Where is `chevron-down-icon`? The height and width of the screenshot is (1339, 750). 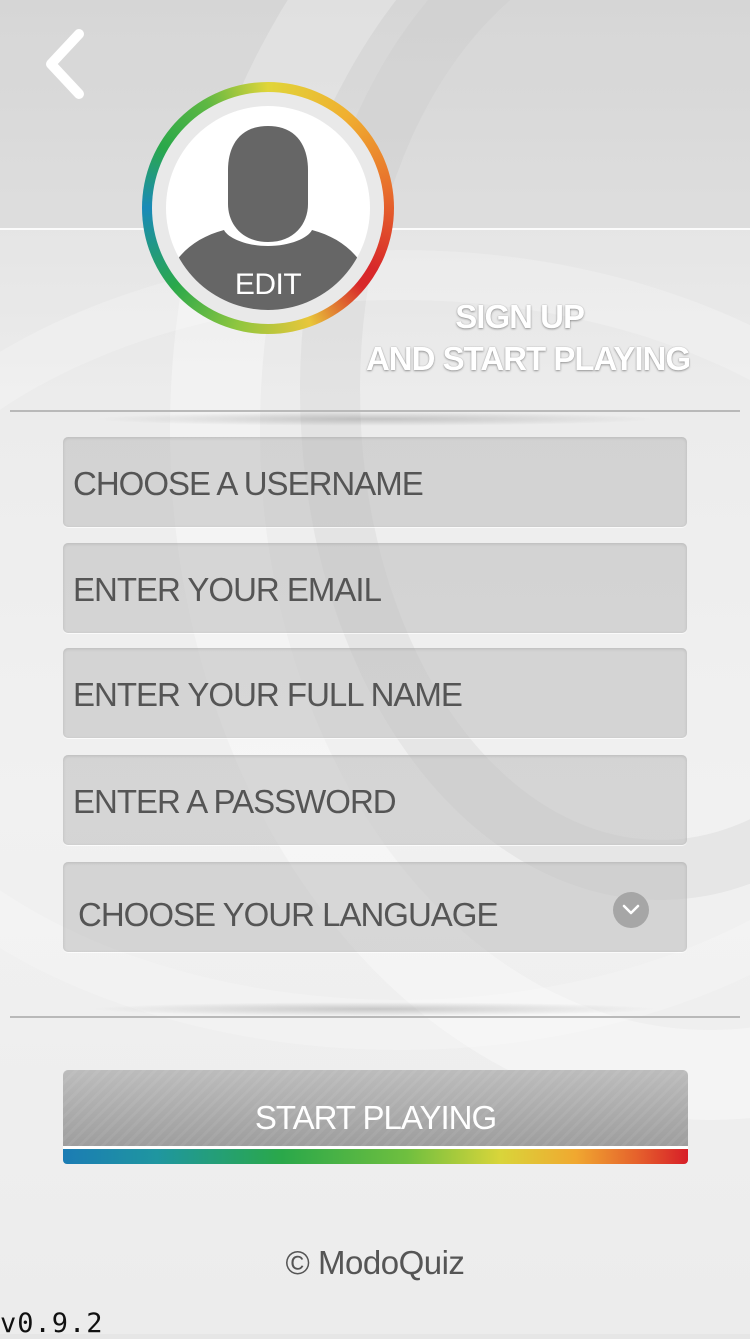
chevron-down-icon is located at coordinates (631, 910).